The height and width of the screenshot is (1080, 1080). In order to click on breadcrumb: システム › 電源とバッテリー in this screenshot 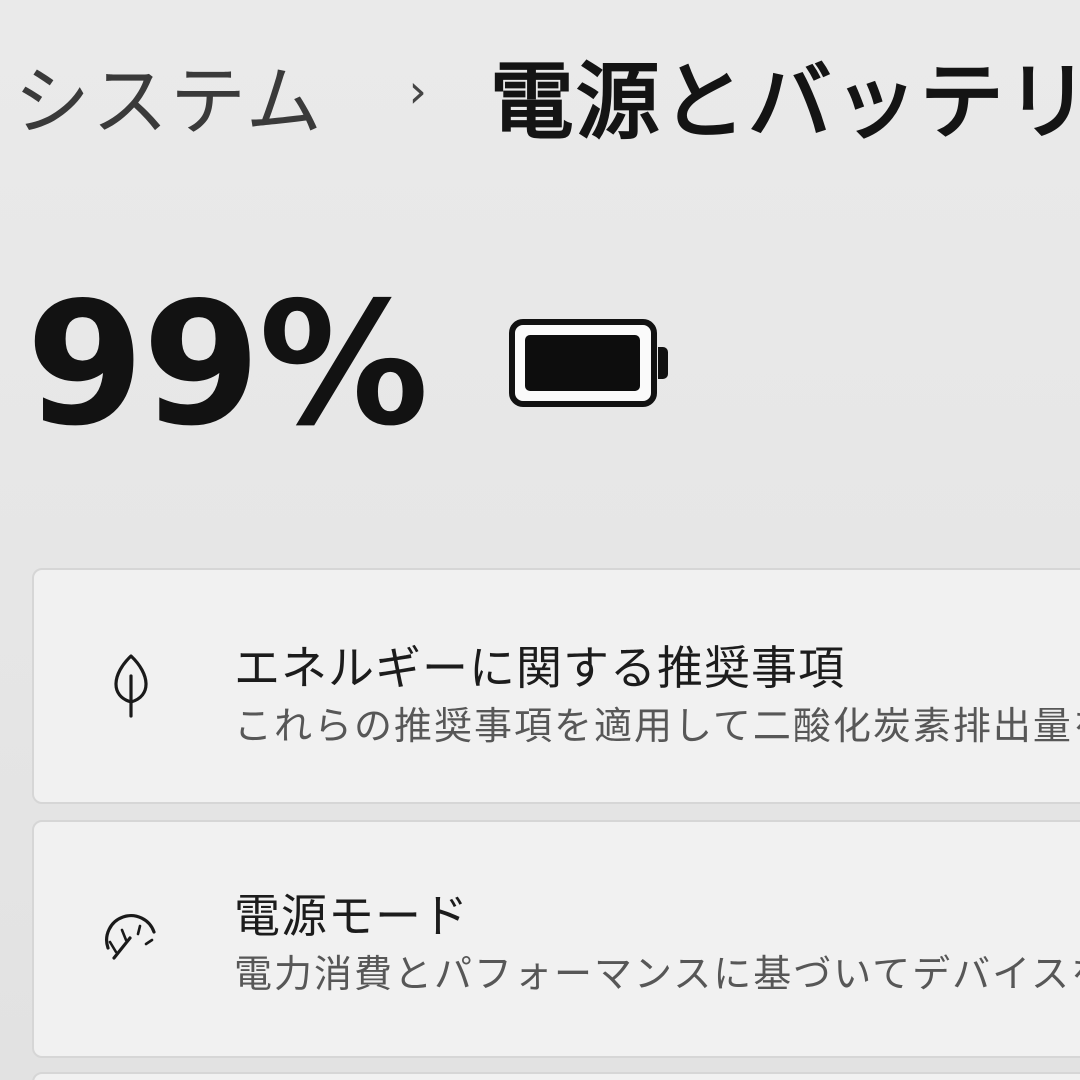, I will do `click(547, 95)`.